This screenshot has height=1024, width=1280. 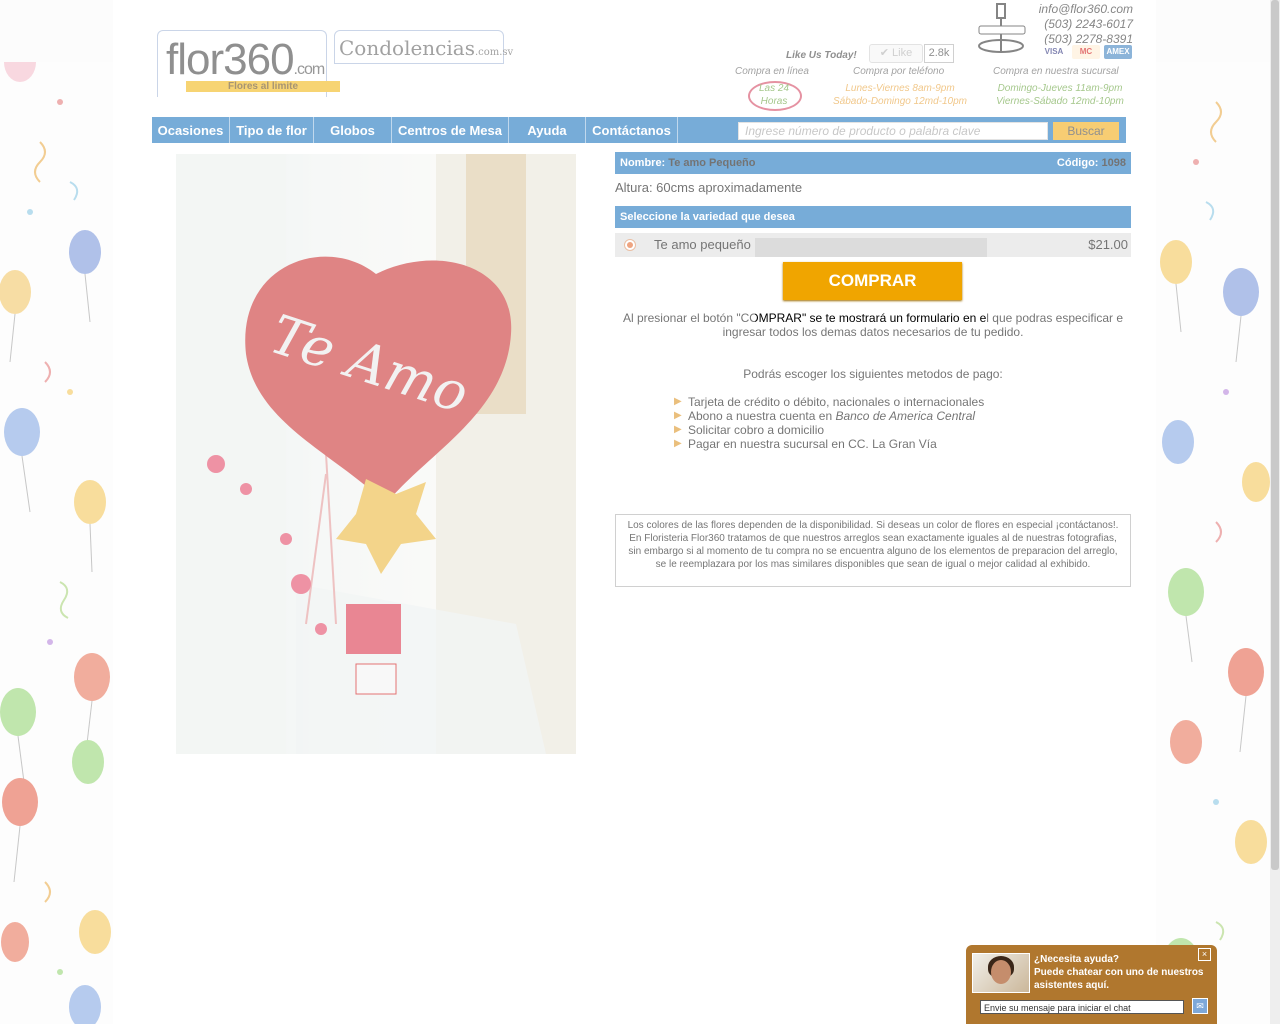 What do you see at coordinates (1001, 973) in the screenshot?
I see `chat-agent-avatar` at bounding box center [1001, 973].